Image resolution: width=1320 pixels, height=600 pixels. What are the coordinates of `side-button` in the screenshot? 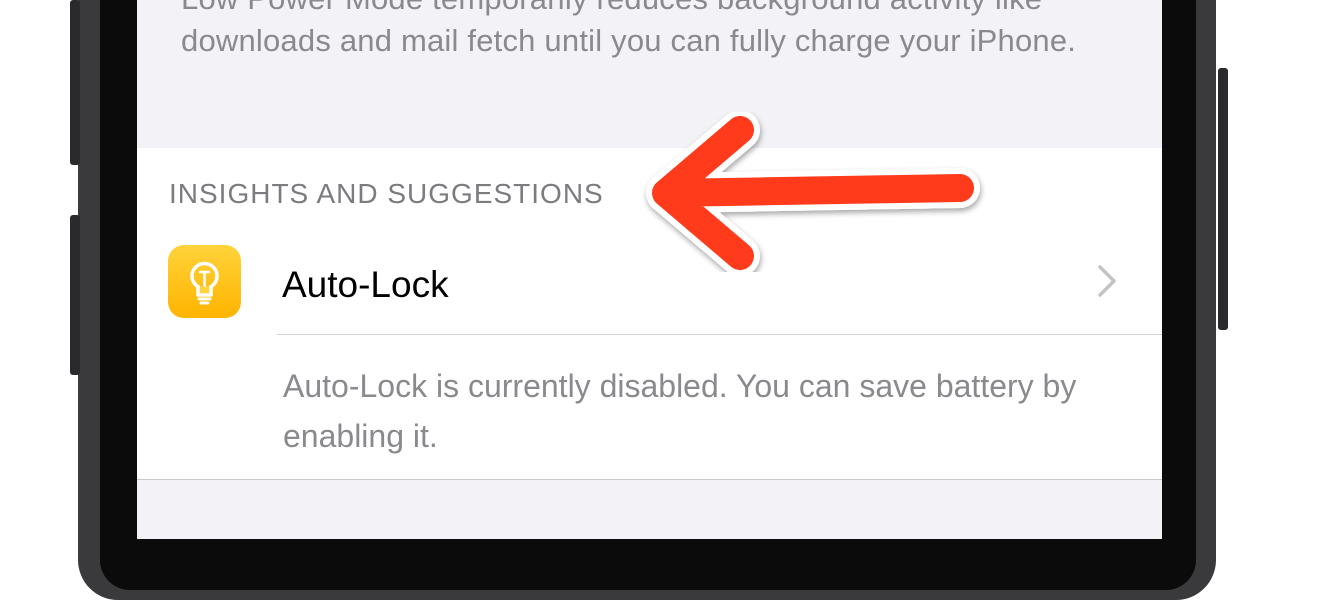 It's located at (1223, 199).